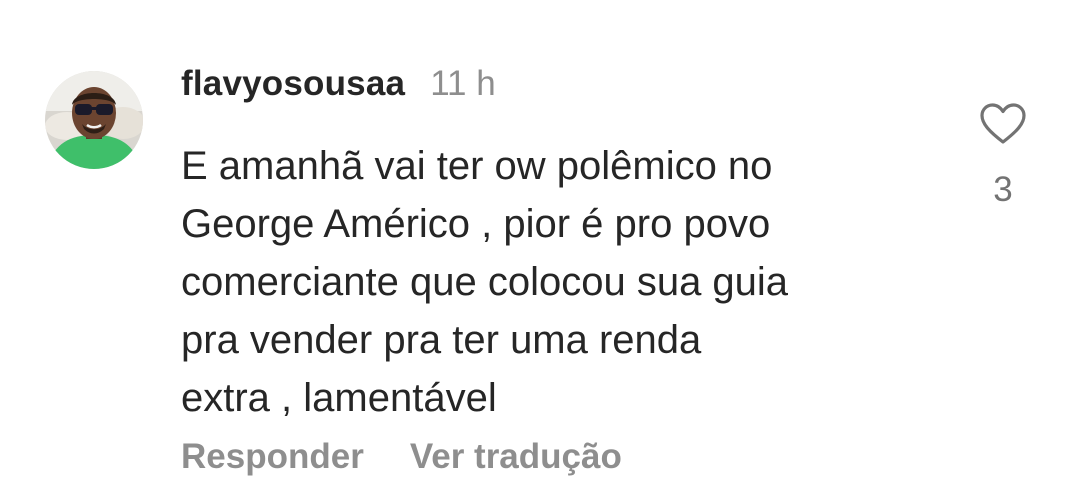 This screenshot has height=496, width=1080. What do you see at coordinates (476, 224) in the screenshot?
I see `comment-text-line: George Américo , pior é pro povo` at bounding box center [476, 224].